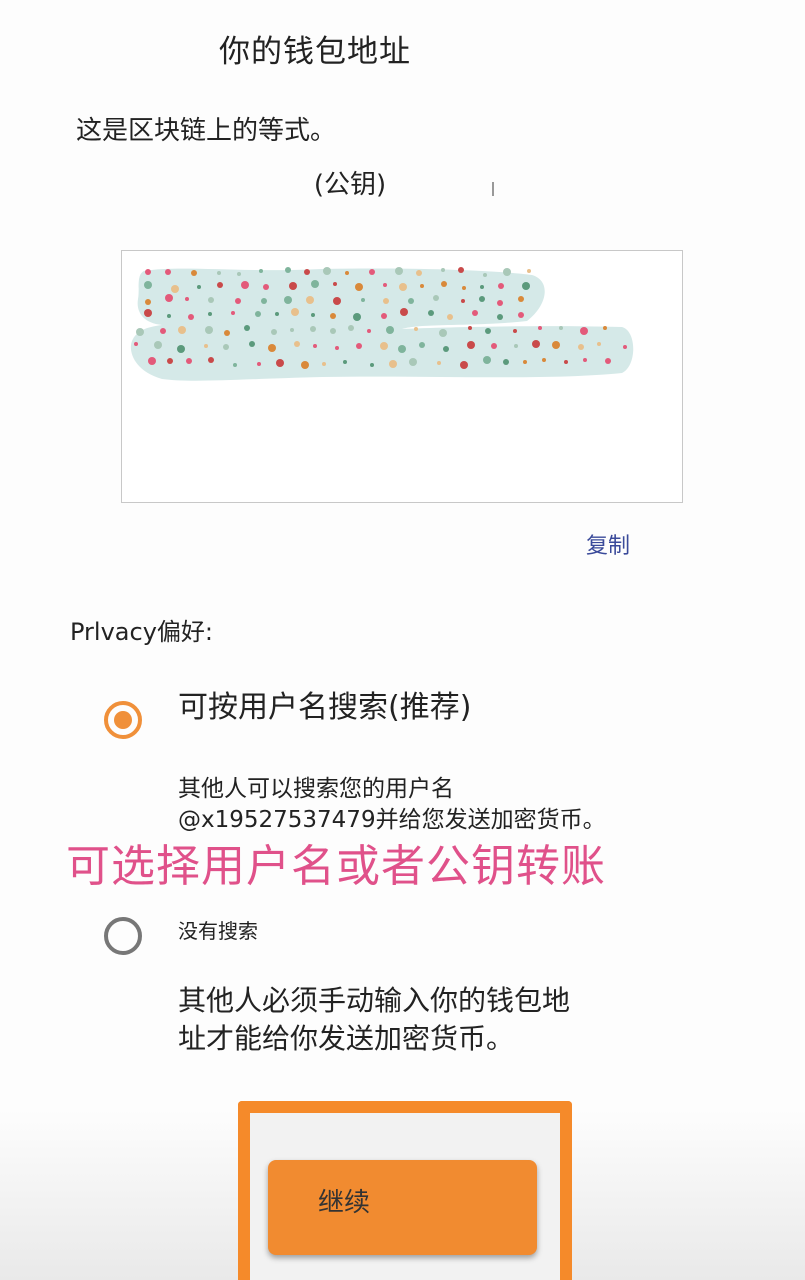  Describe the element at coordinates (336, 866) in the screenshot. I see `annotation-caption: 可选择用户名或者公钥转账` at that location.